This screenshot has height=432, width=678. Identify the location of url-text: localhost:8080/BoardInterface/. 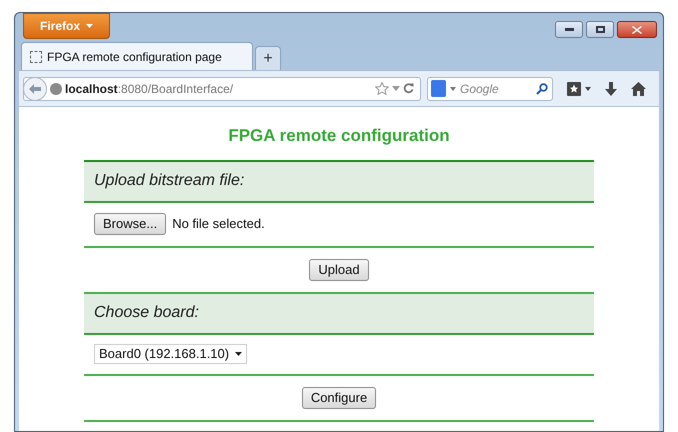
(149, 89).